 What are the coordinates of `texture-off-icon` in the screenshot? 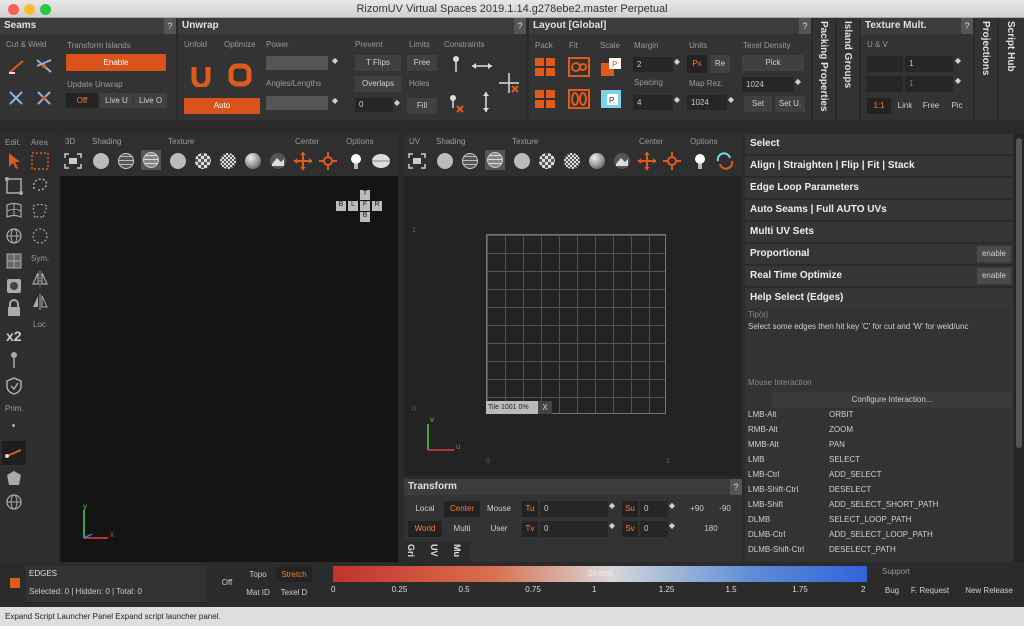 It's located at (178, 161).